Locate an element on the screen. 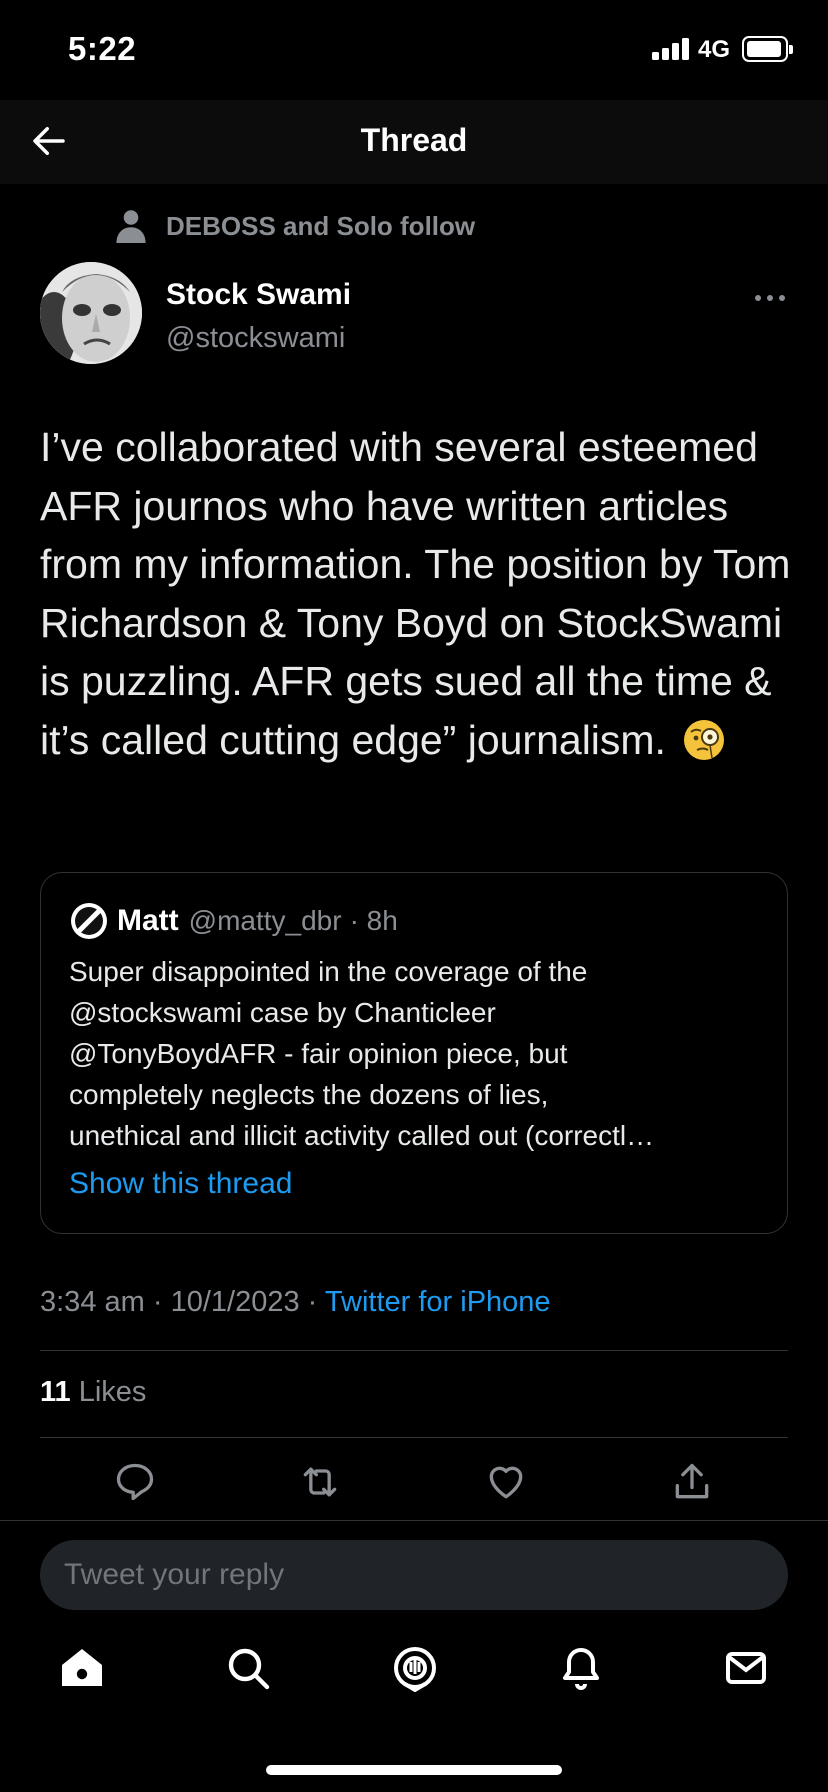  reply-box is located at coordinates (414, 1575).